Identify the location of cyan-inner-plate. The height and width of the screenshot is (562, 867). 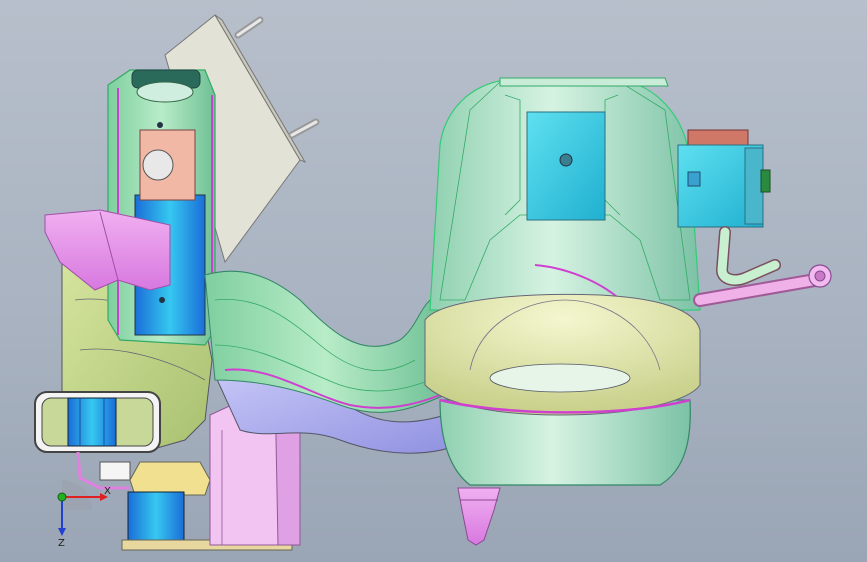
(566, 166).